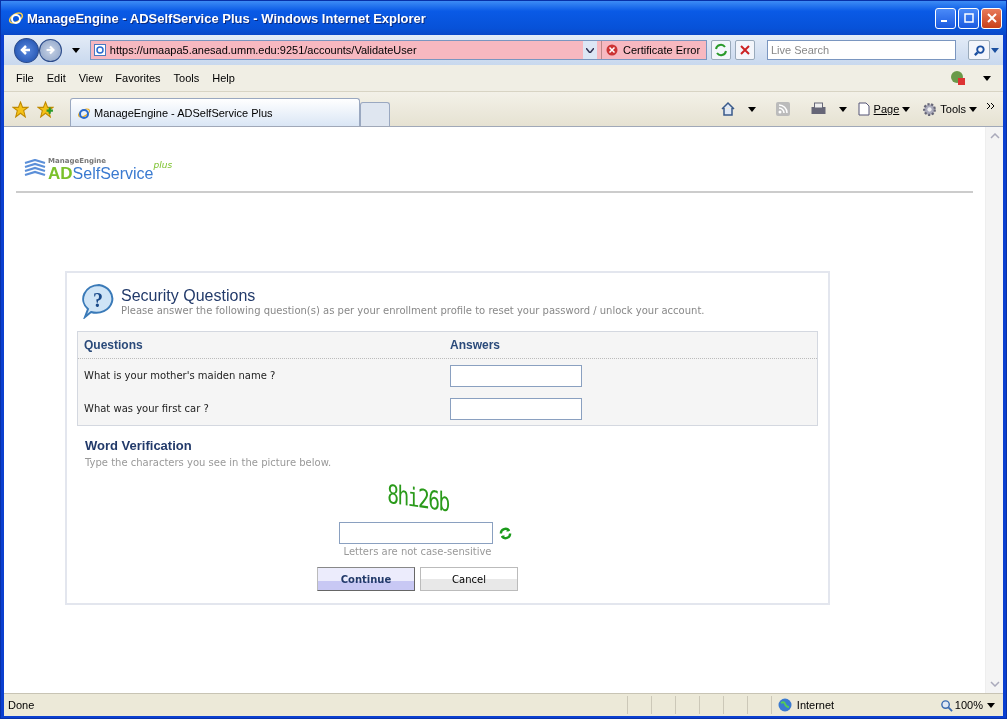  I want to click on form-button: Continue, so click(366, 579).